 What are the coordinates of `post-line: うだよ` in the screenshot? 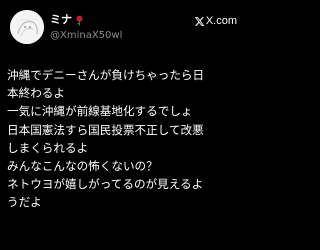 It's located at (24, 202).